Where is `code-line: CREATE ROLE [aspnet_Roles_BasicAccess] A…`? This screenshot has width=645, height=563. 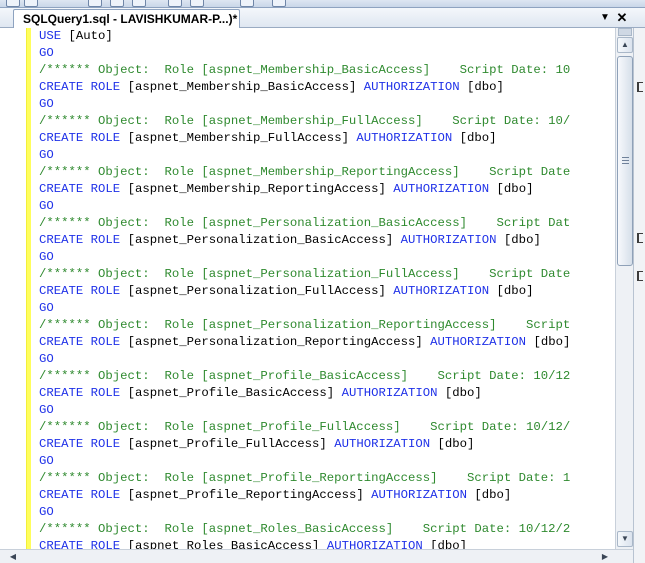 code-line: CREATE ROLE [aspnet_Roles_BasicAccess] A… is located at coordinates (336, 543).